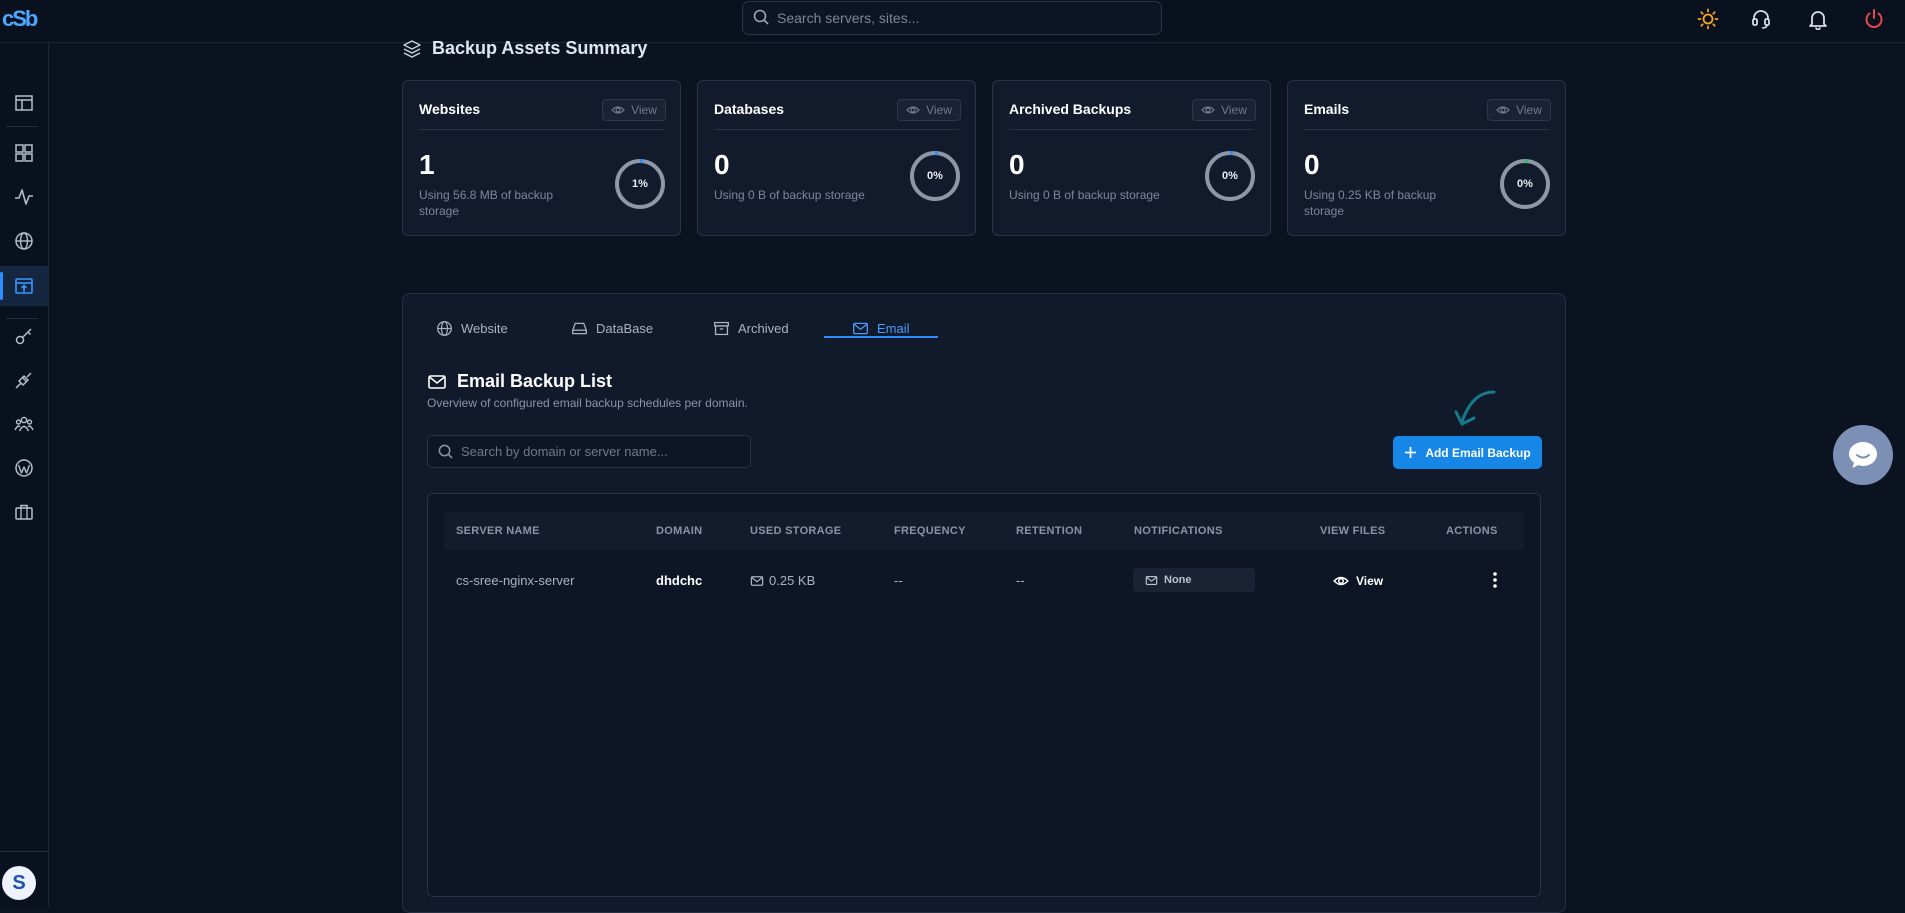  Describe the element at coordinates (427, 164) in the screenshot. I see `card-count: 1` at that location.